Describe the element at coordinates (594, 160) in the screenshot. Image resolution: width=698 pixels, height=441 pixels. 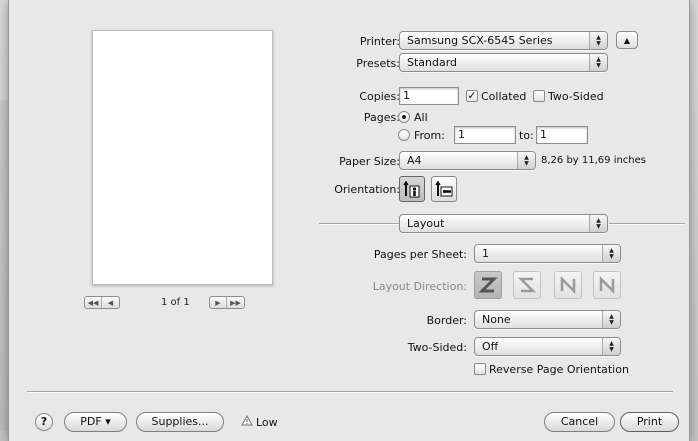
I see `paper-dimensions: 8,26 by 11,69 inches` at that location.